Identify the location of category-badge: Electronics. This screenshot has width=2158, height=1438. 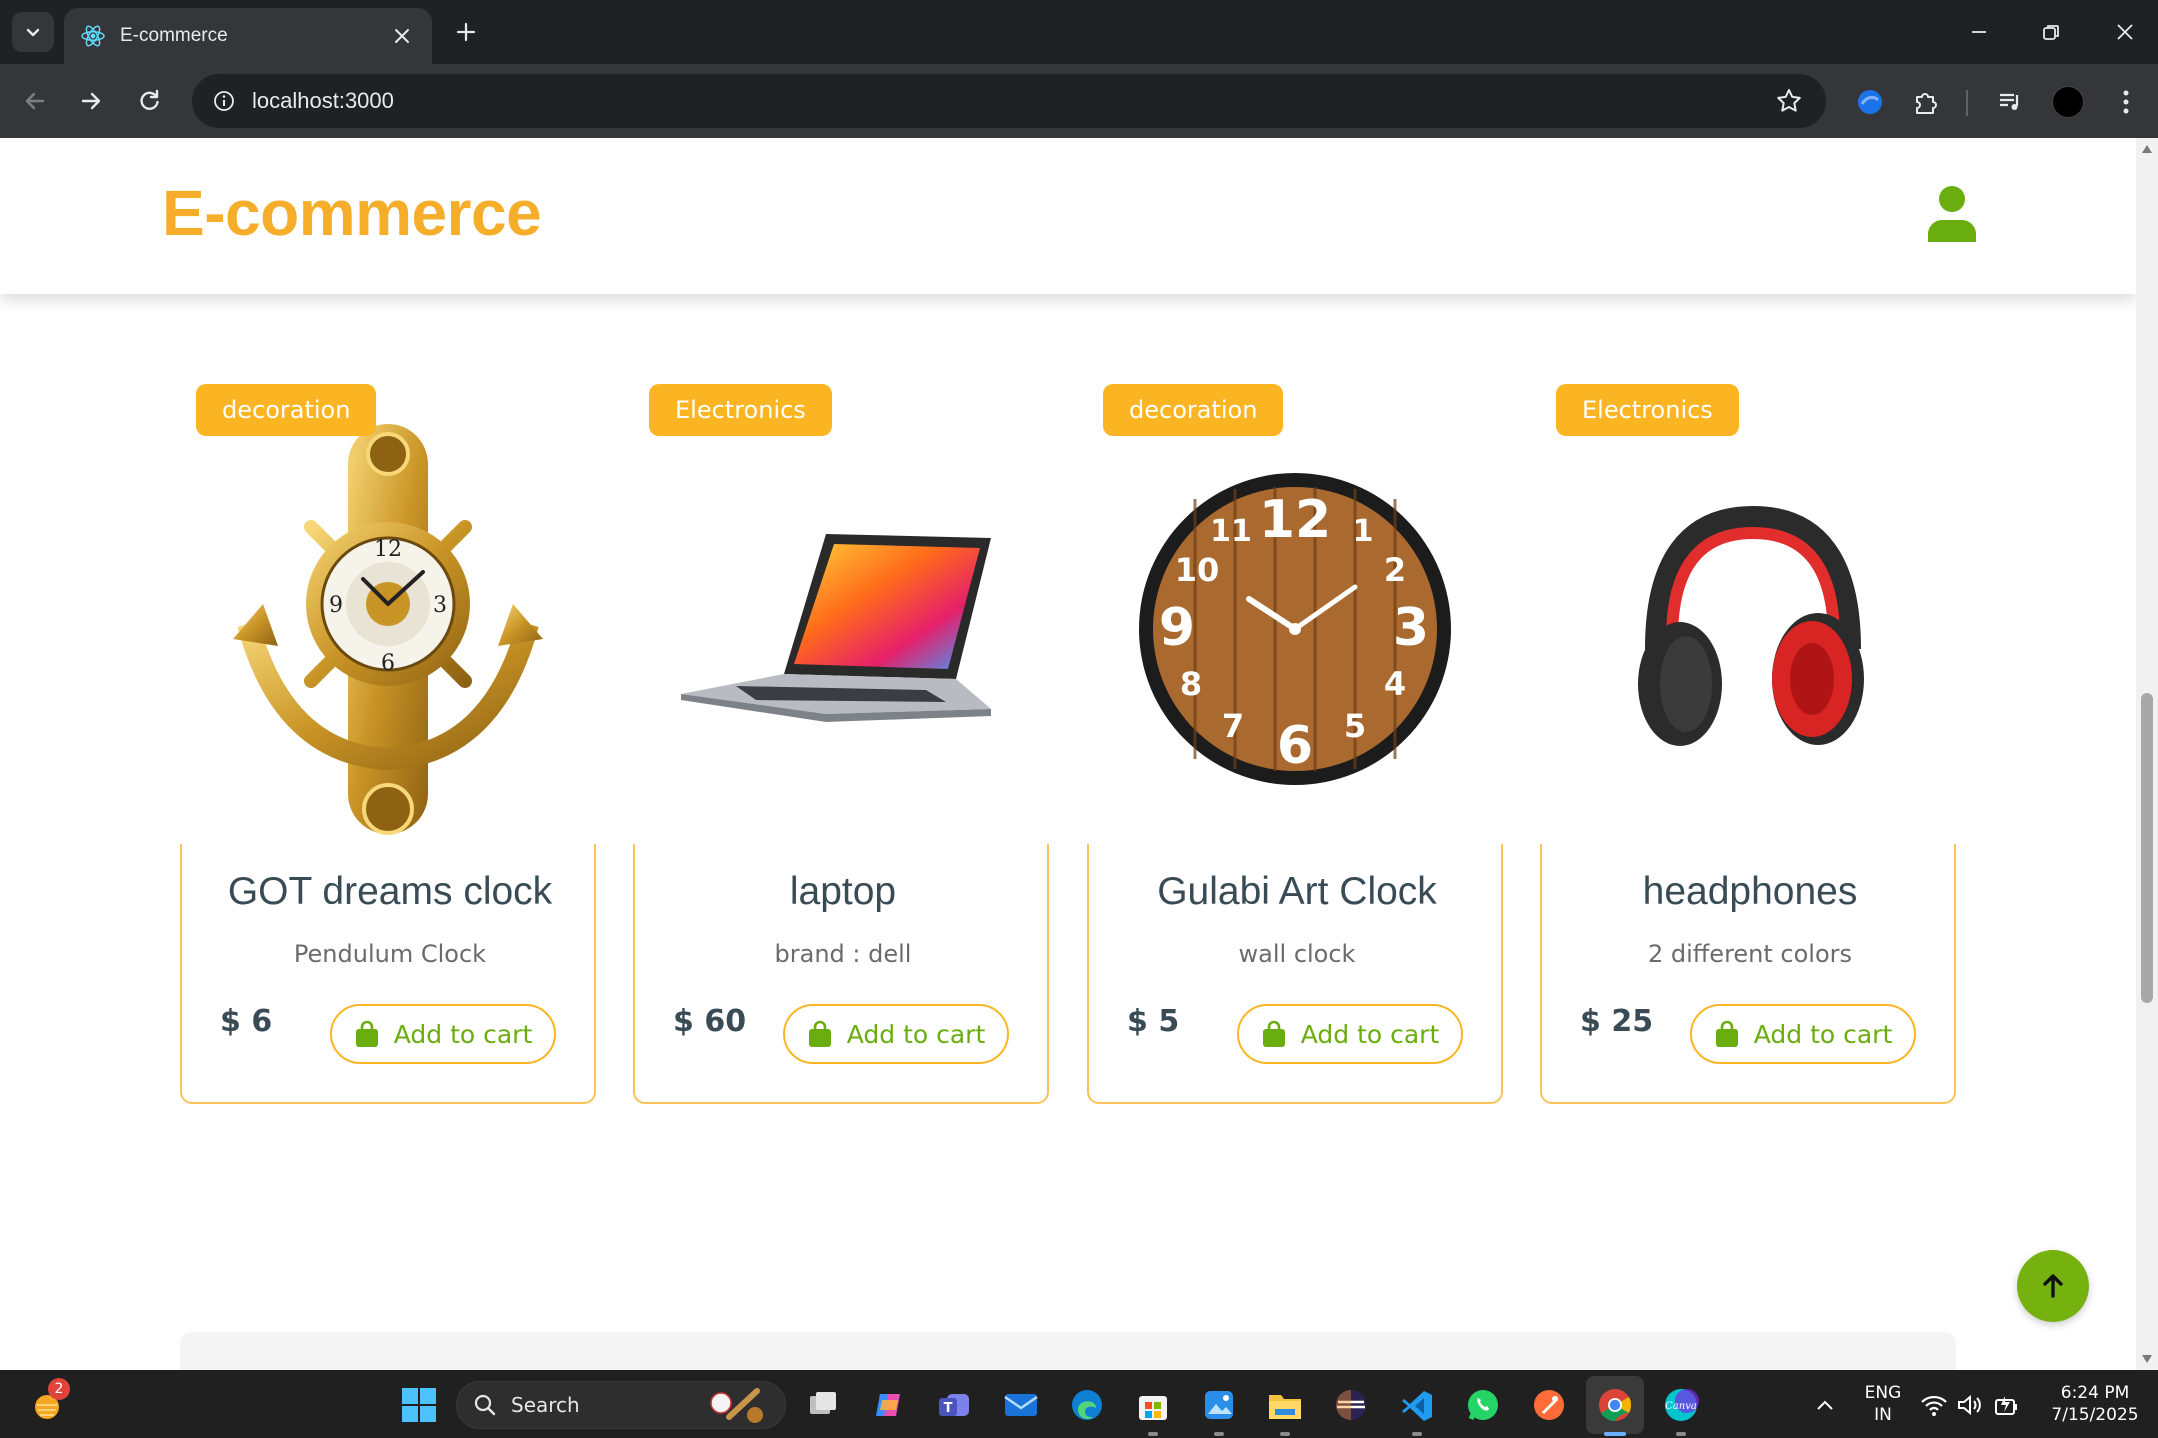
(1647, 410).